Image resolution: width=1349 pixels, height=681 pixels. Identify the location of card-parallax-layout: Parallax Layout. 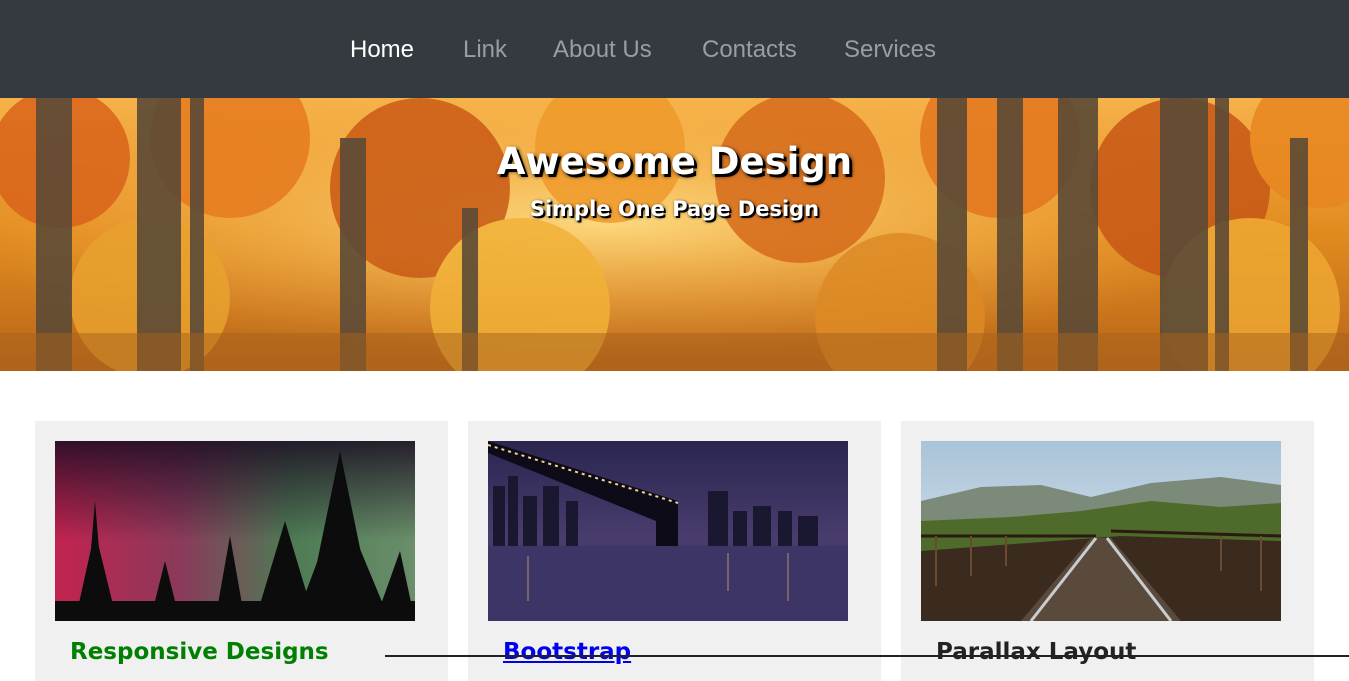
(1107, 551).